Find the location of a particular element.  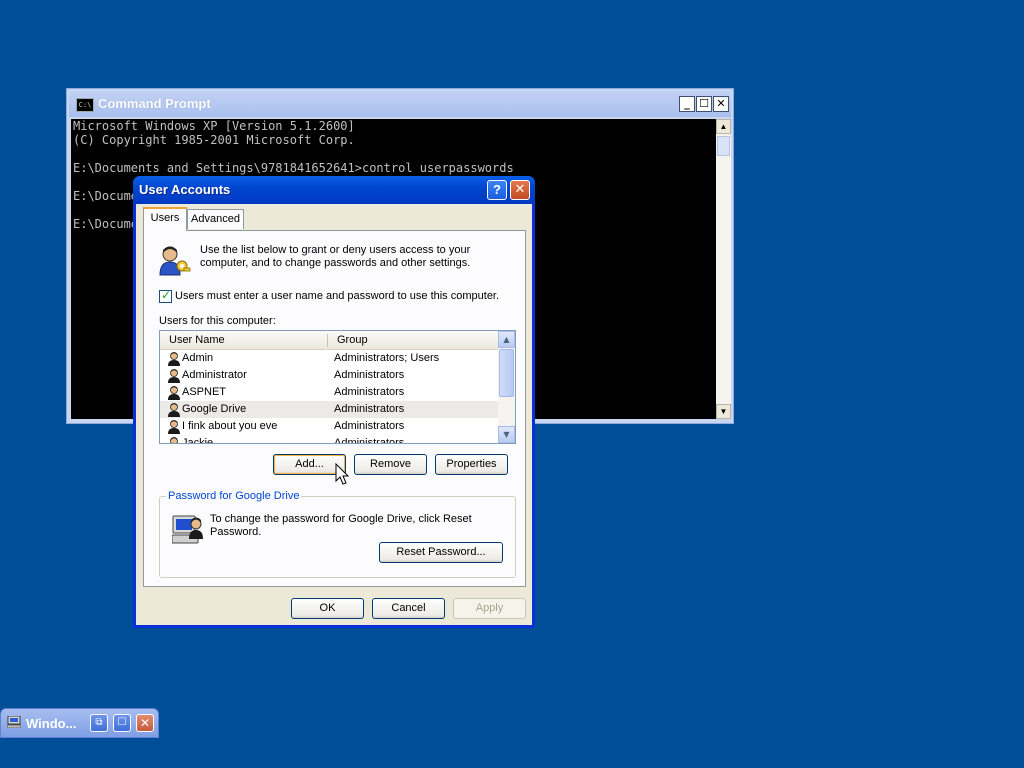

computer-icon is located at coordinates (14, 722).